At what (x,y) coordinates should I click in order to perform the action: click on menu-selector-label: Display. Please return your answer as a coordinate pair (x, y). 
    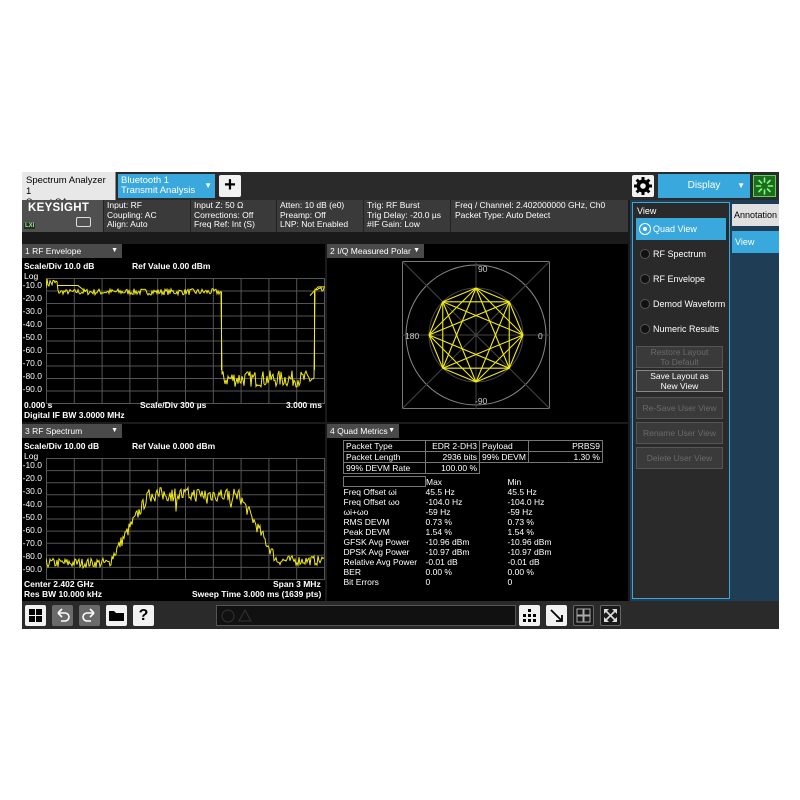
    Looking at the image, I should click on (704, 185).